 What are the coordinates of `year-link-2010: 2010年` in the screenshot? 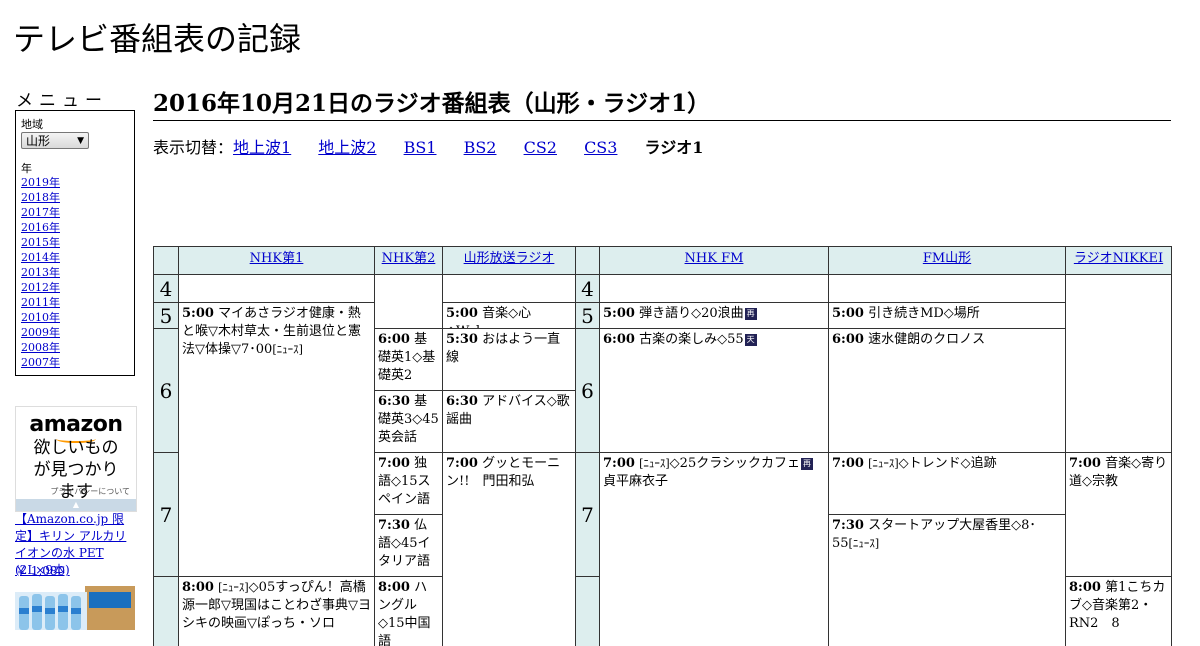 It's located at (40, 317).